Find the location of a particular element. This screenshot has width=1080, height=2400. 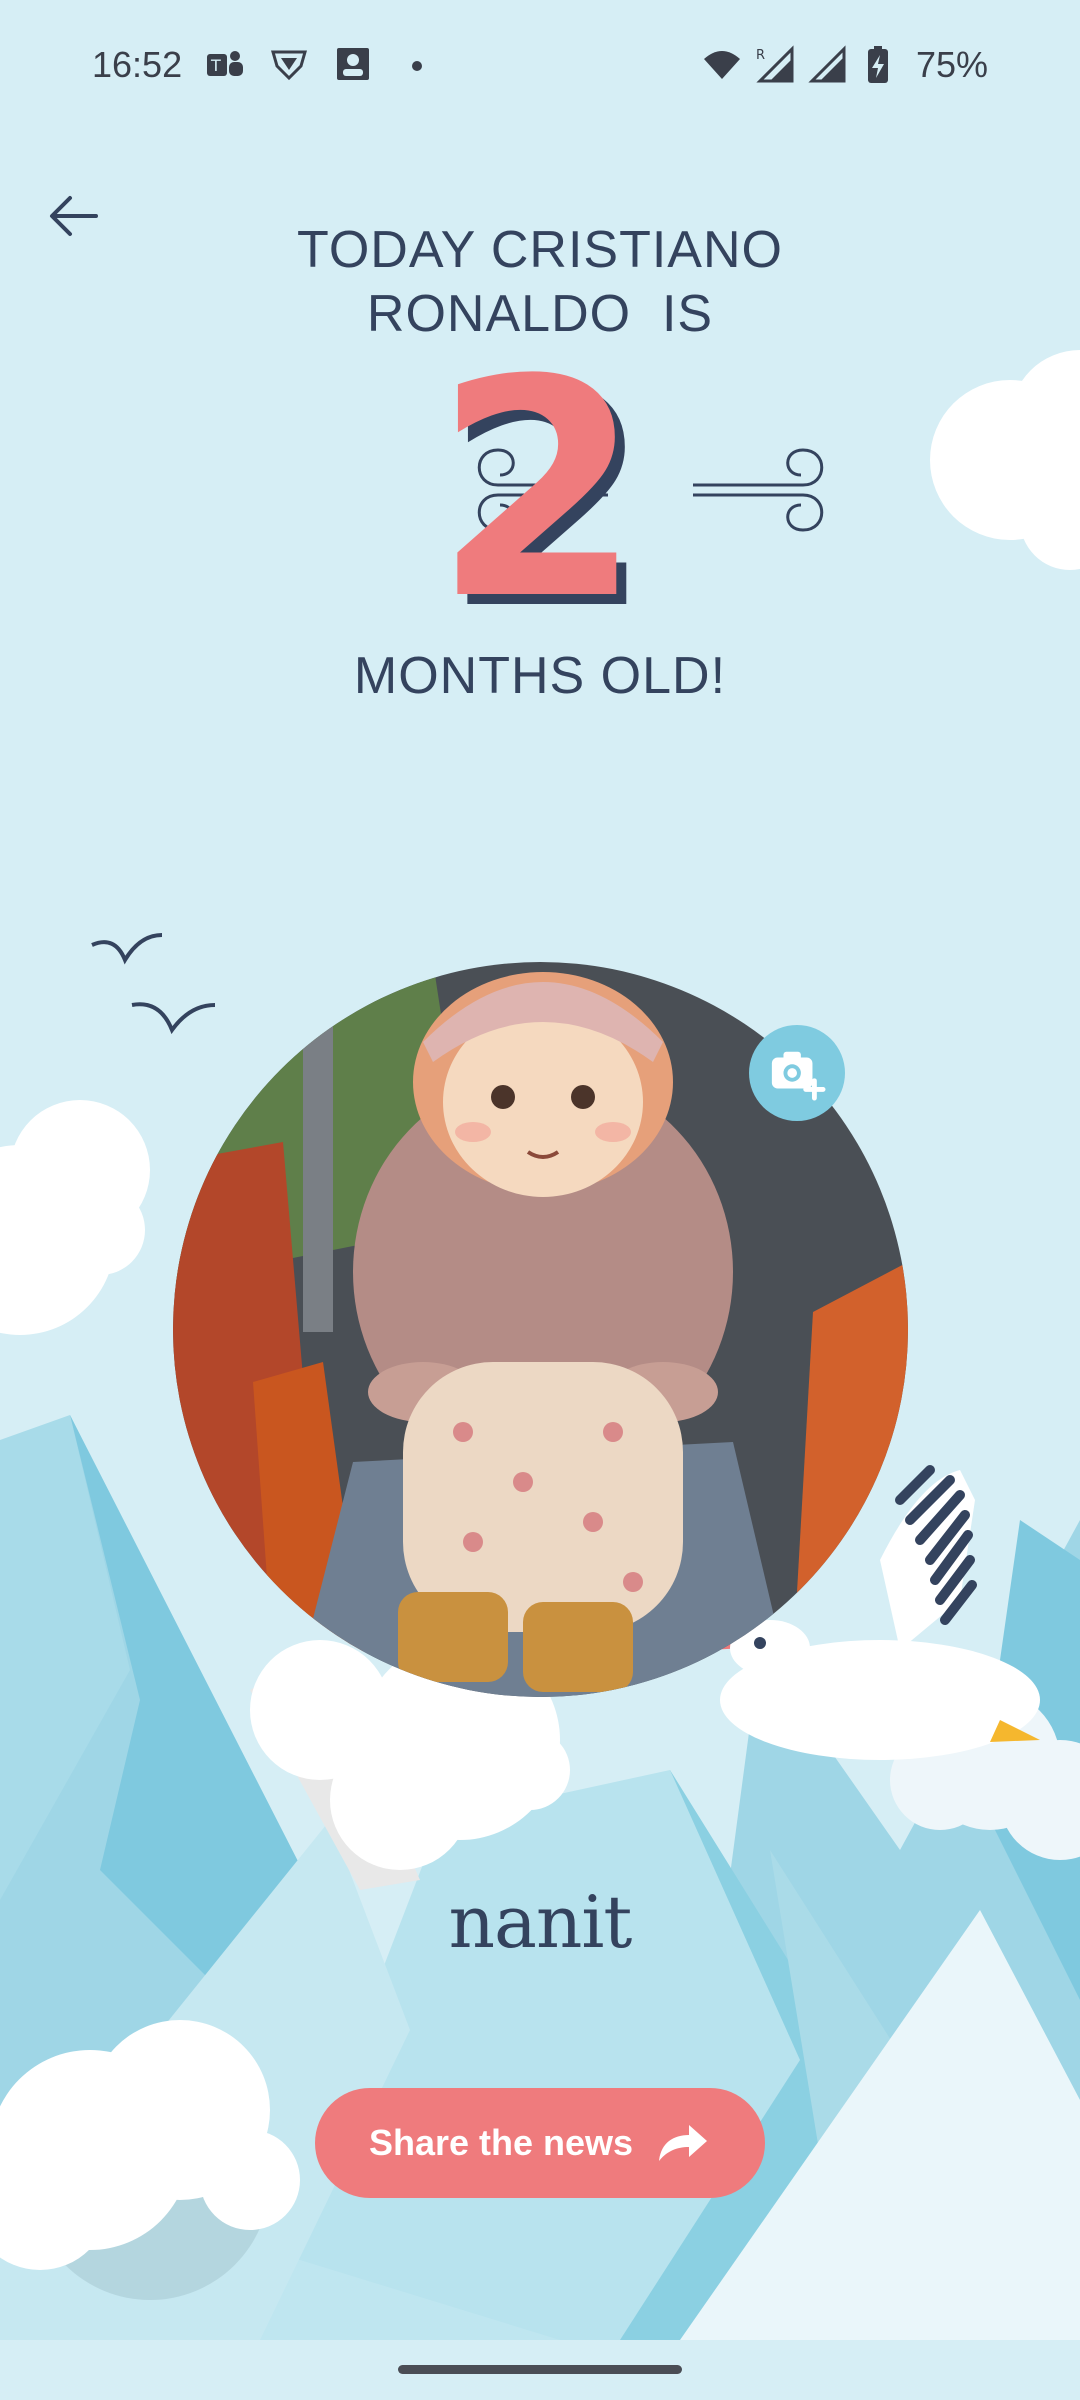

swirl-left-decoration-fit is located at coordinates (333, 490).